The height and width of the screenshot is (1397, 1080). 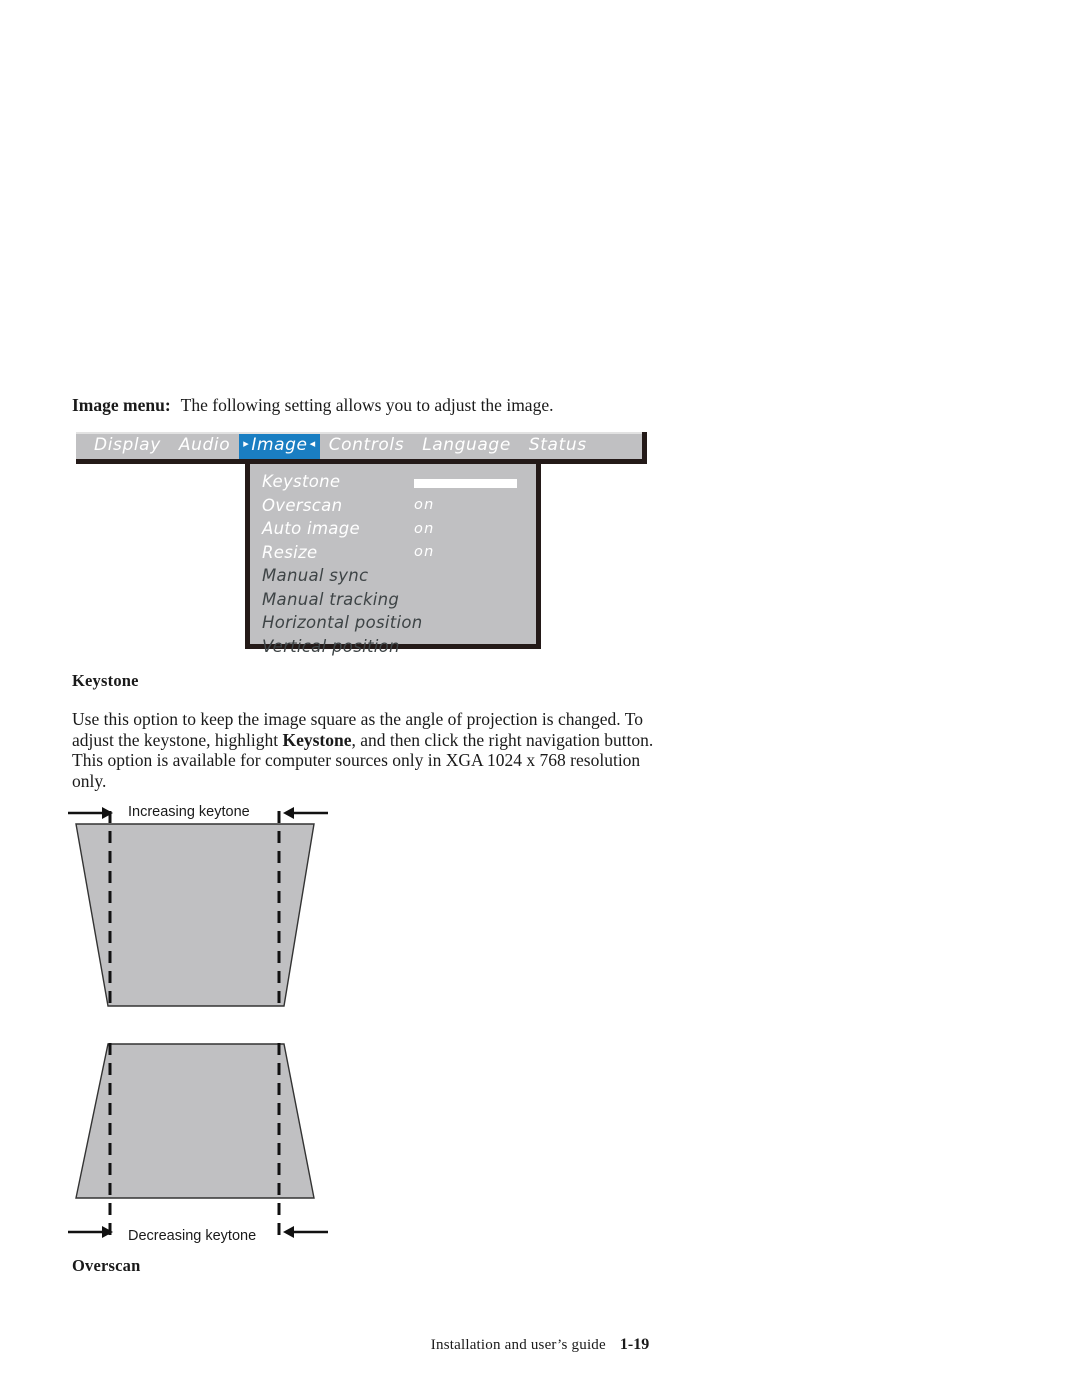 I want to click on menu-item-overscan-value: on, so click(x=424, y=505).